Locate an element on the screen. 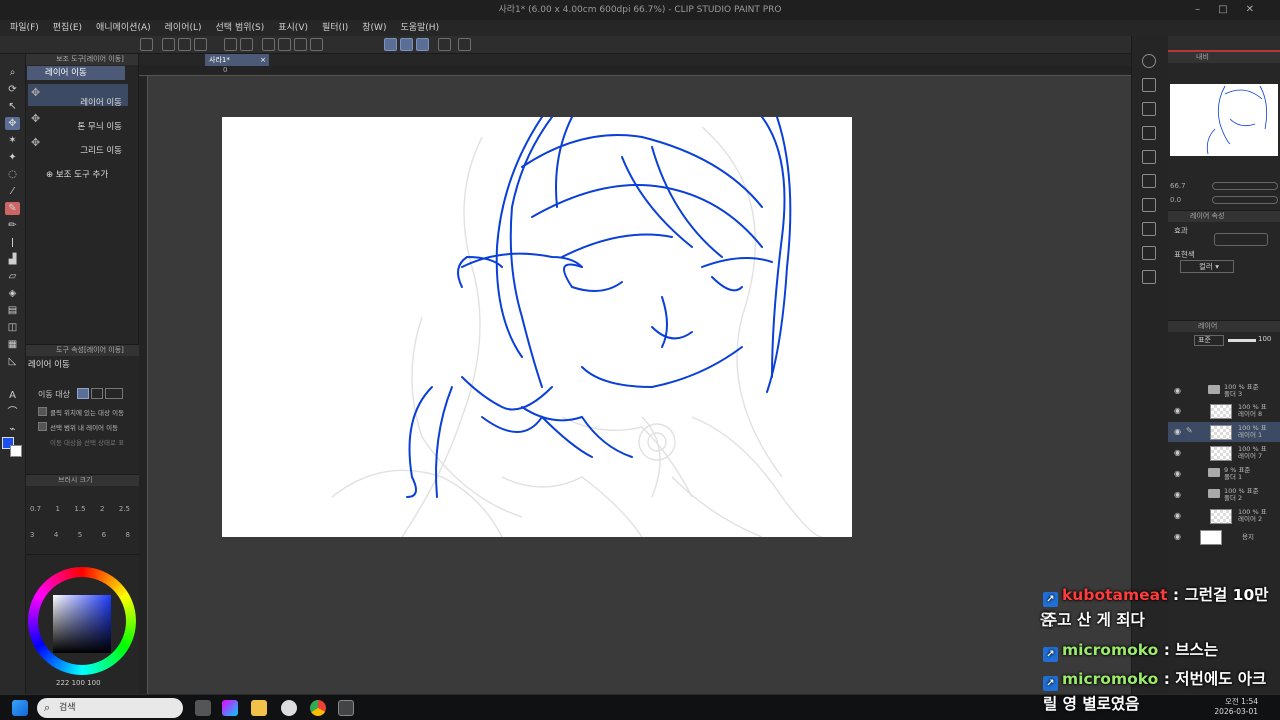 The width and height of the screenshot is (1280, 720). effect-buttons is located at coordinates (1241, 239).